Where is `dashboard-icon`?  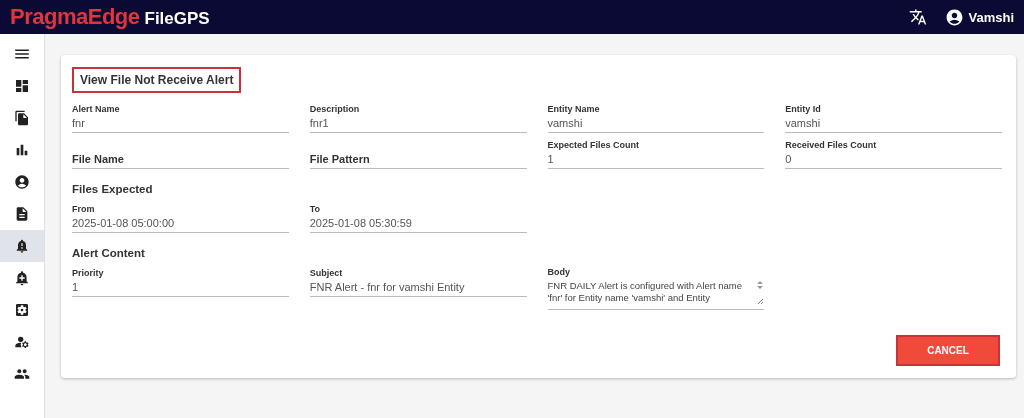
dashboard-icon is located at coordinates (22, 86).